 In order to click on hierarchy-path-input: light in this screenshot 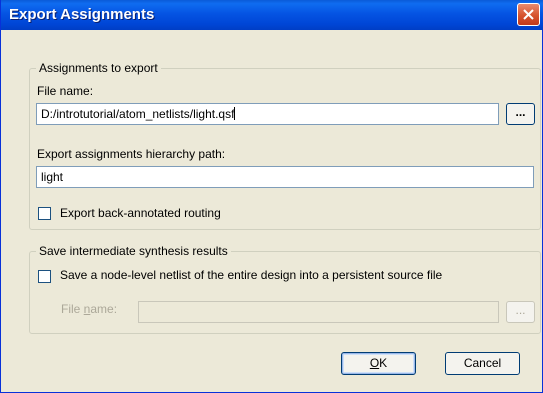, I will do `click(285, 177)`.